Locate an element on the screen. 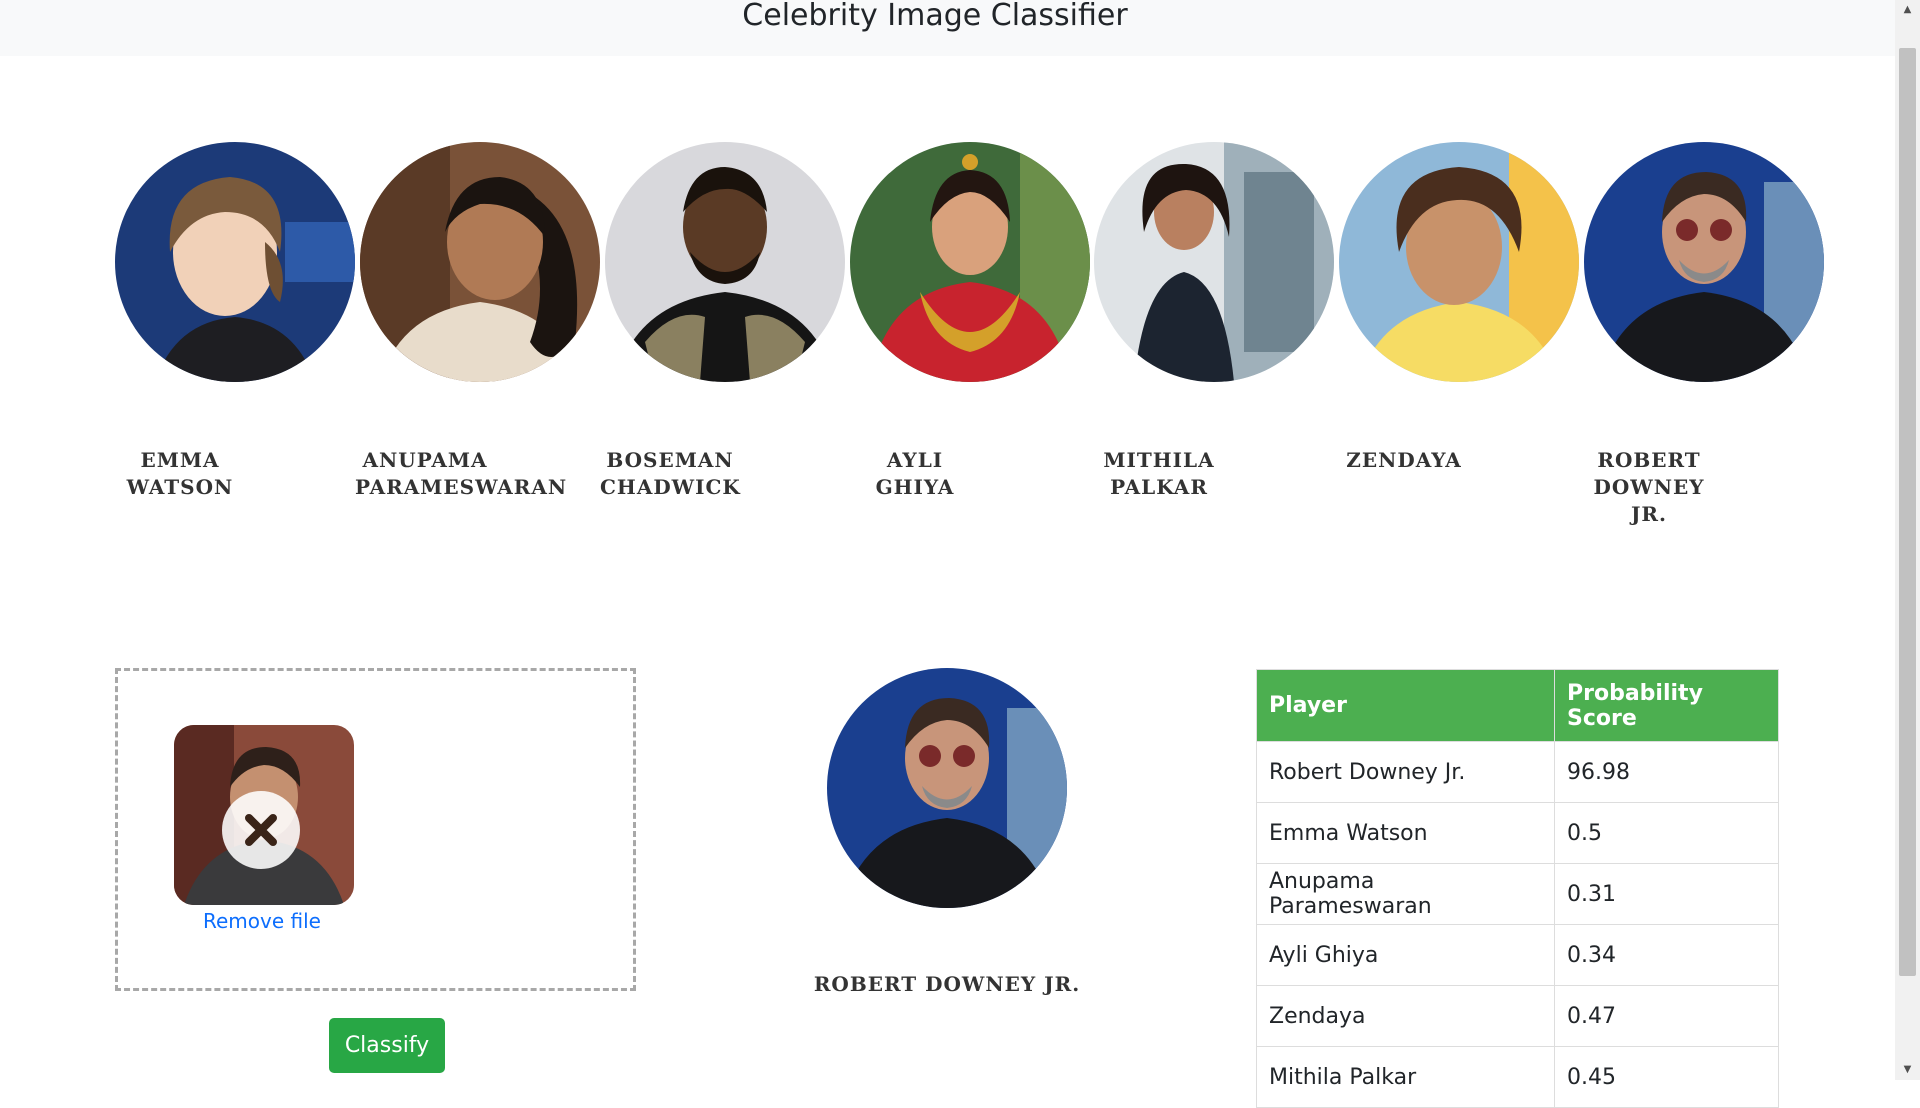 The height and width of the screenshot is (1108, 1920). scroll-up-arrow-icon: ▲ is located at coordinates (1907, 10).